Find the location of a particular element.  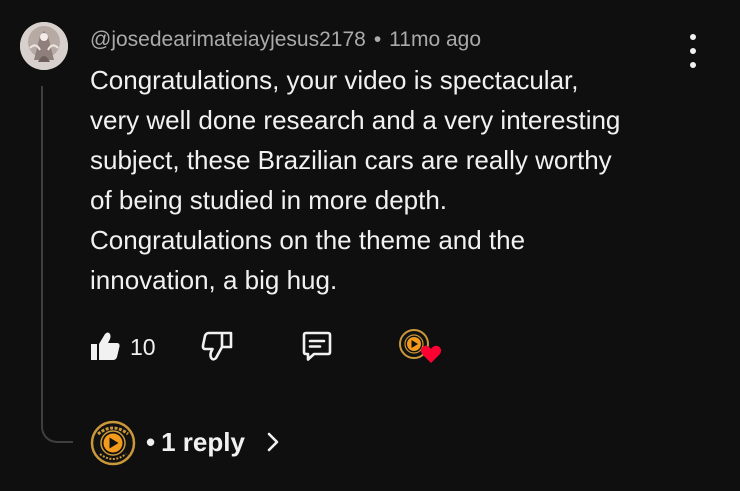

creator-avatar is located at coordinates (113, 443).